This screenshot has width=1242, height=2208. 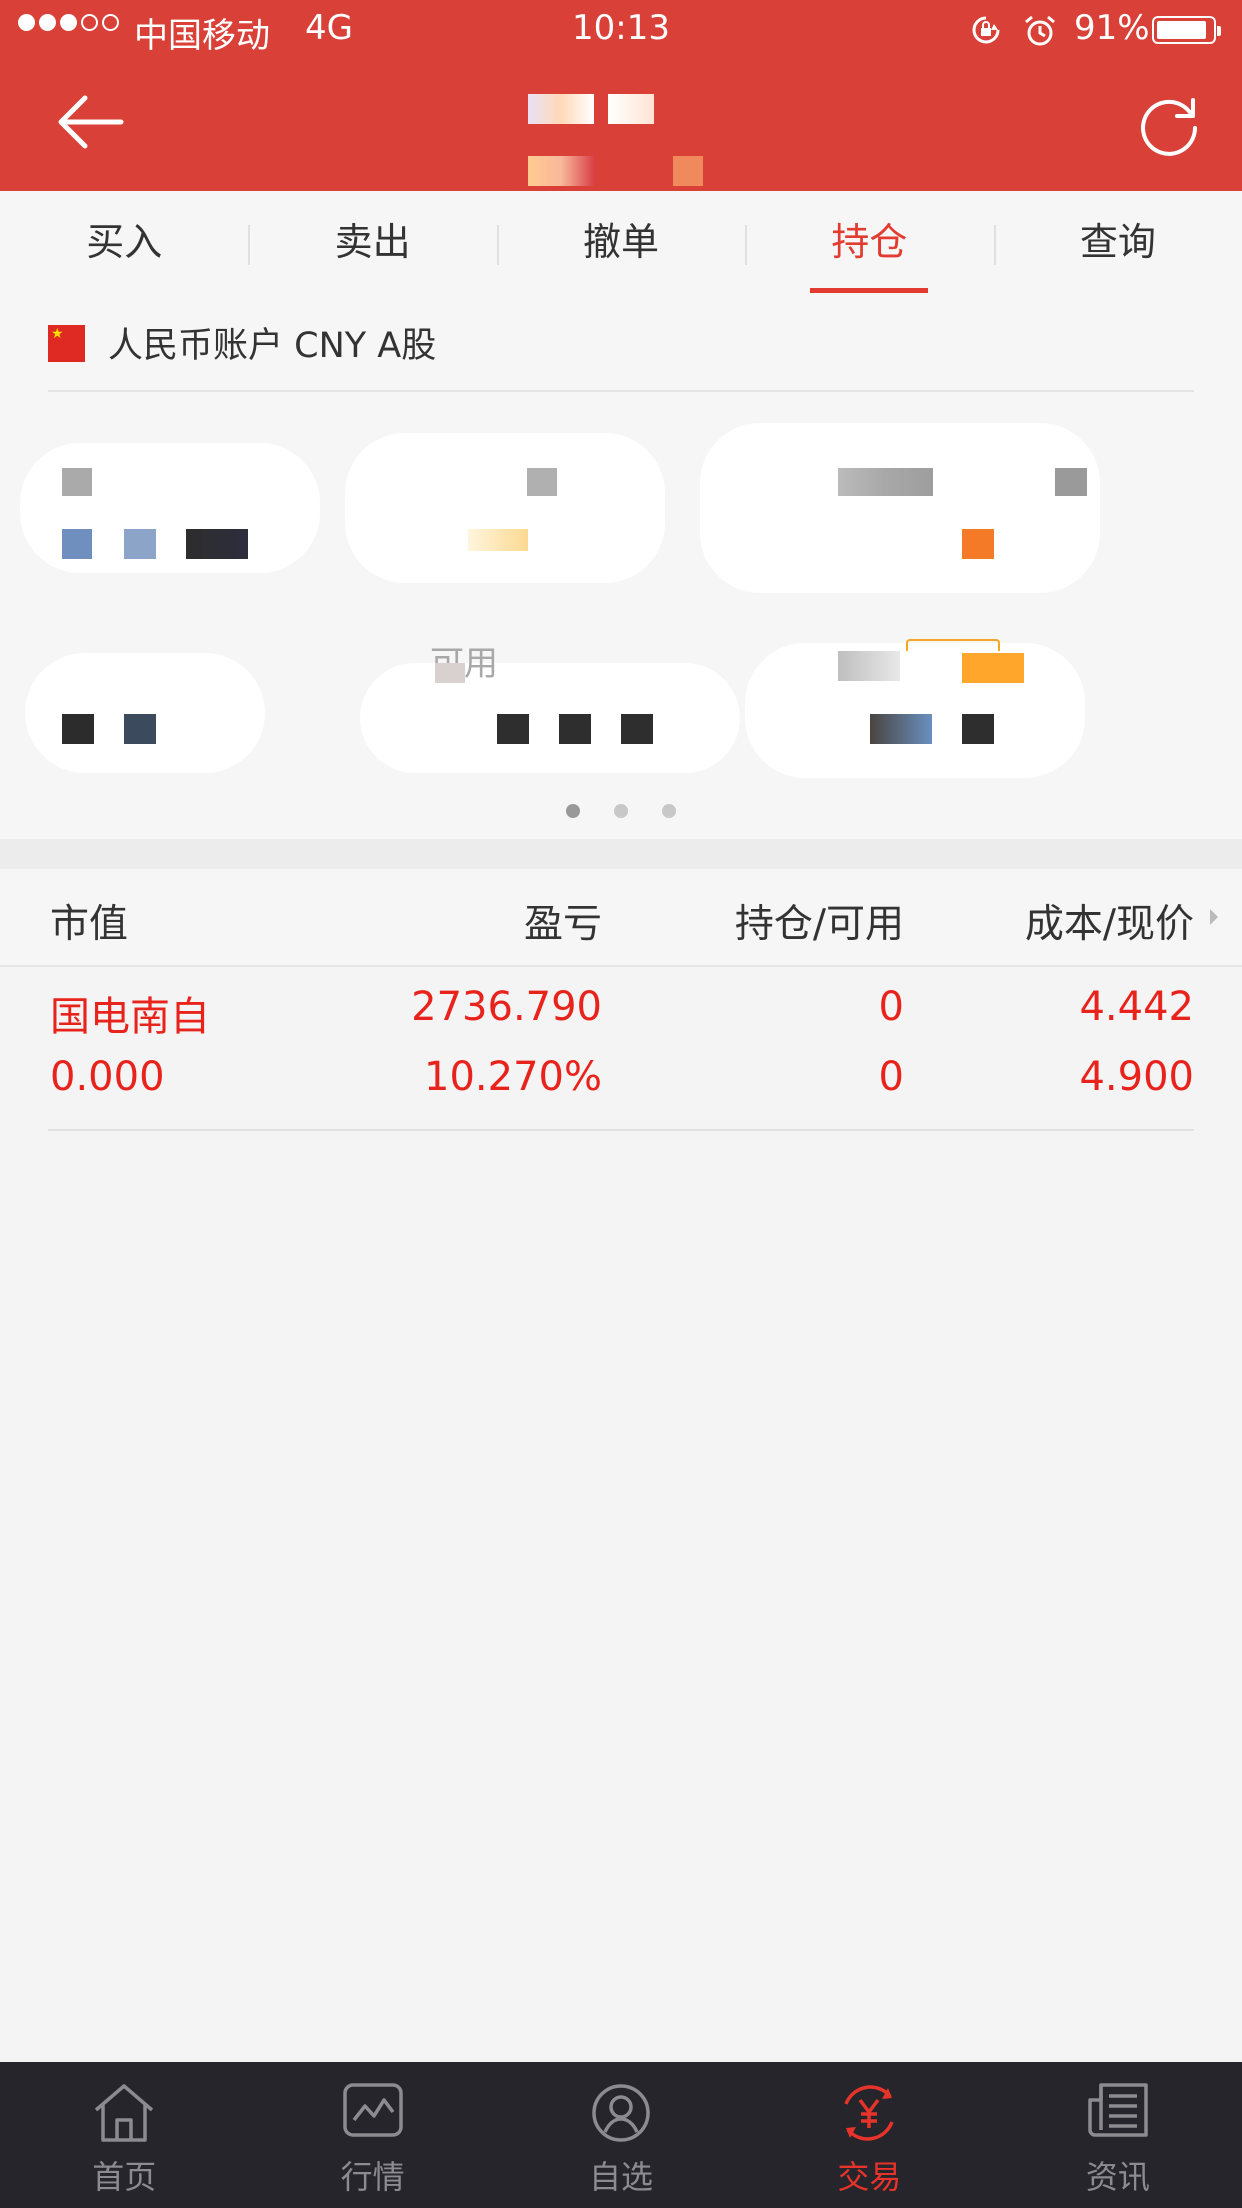 I want to click on rotation-lock-icon, so click(x=986, y=30).